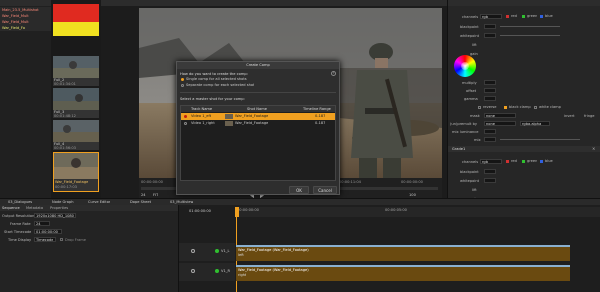  What do you see at coordinates (182, 85) in the screenshot?
I see `radio-separate-comp` at bounding box center [182, 85].